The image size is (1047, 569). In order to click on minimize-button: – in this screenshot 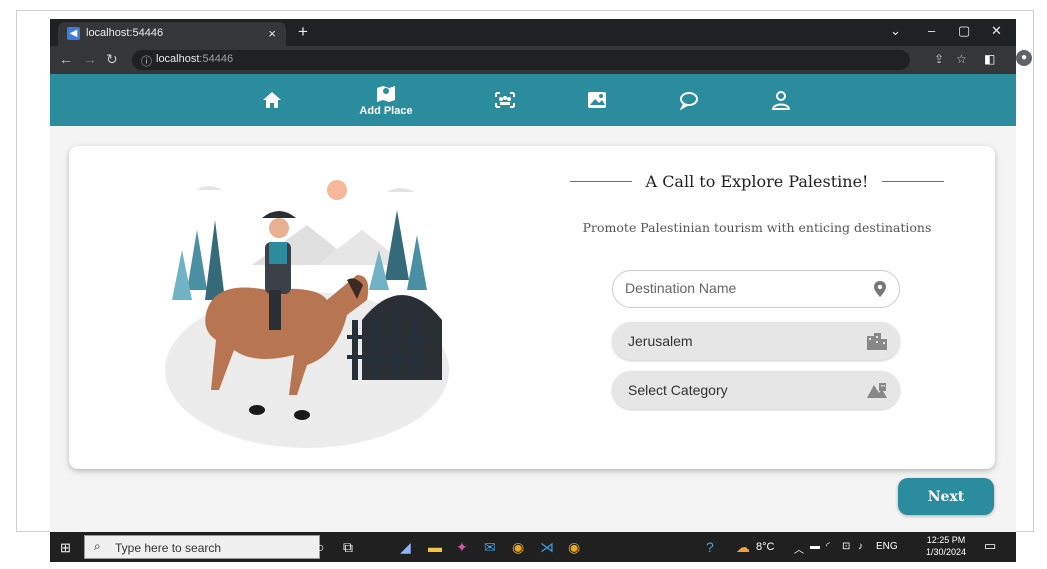, I will do `click(931, 30)`.